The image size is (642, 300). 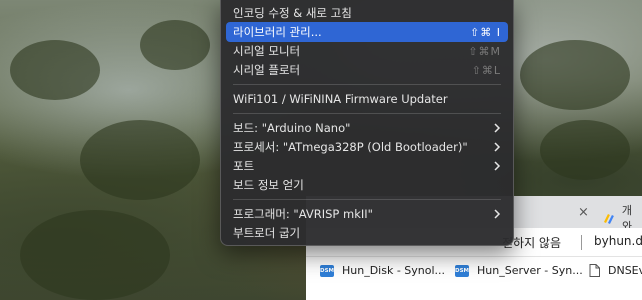 I want to click on page-content, so click(x=474, y=292).